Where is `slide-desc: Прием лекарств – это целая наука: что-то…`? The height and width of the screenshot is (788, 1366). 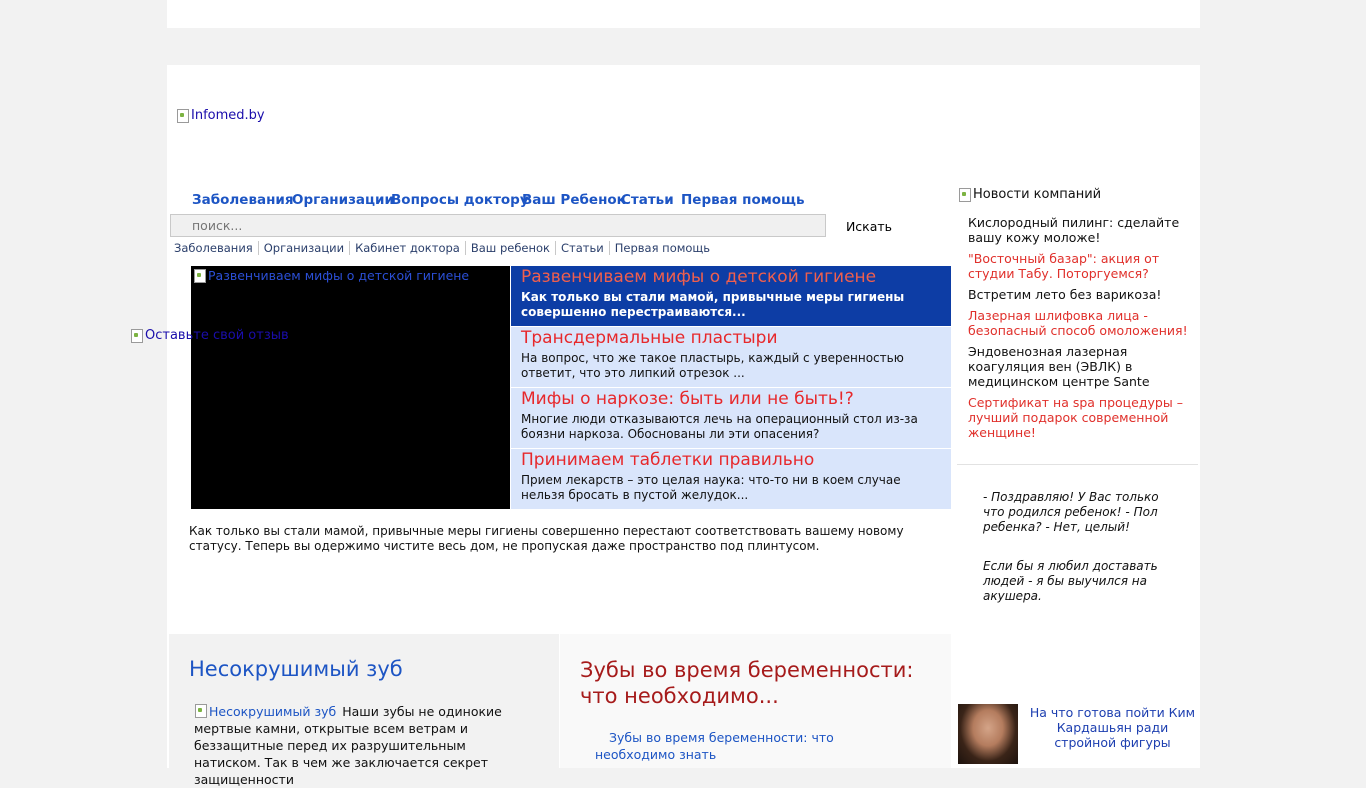 slide-desc: Прием лекарств – это целая наука: что-то… is located at coordinates (711, 487).